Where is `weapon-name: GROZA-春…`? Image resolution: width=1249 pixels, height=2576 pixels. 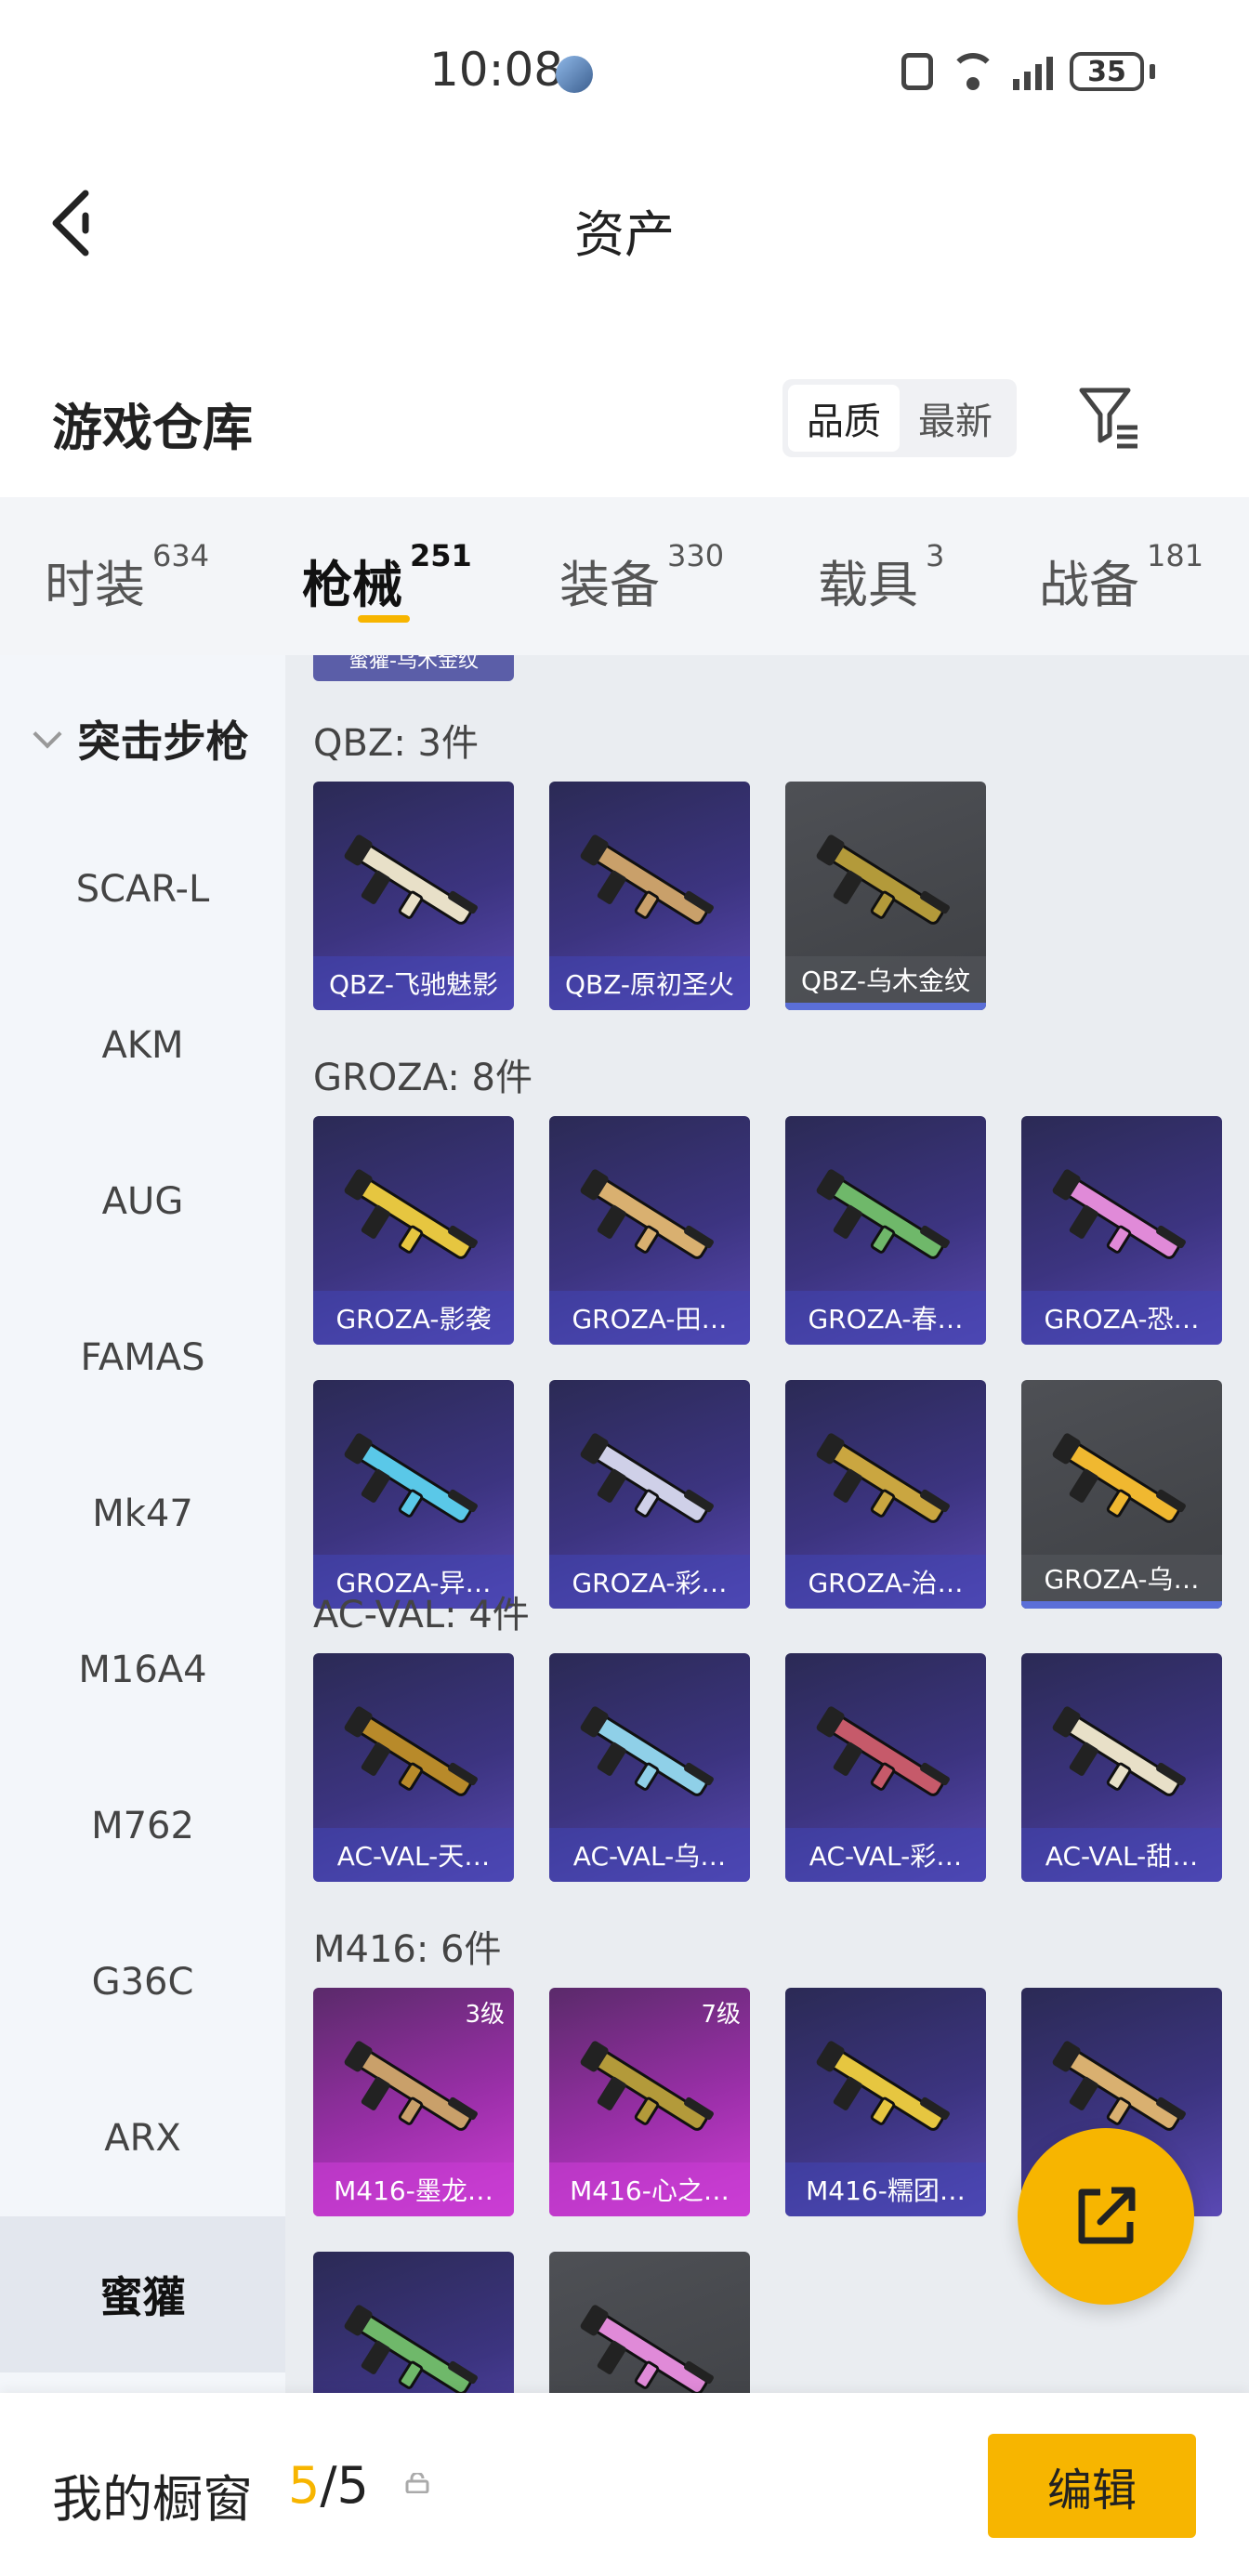 weapon-name: GROZA-春… is located at coordinates (885, 1318).